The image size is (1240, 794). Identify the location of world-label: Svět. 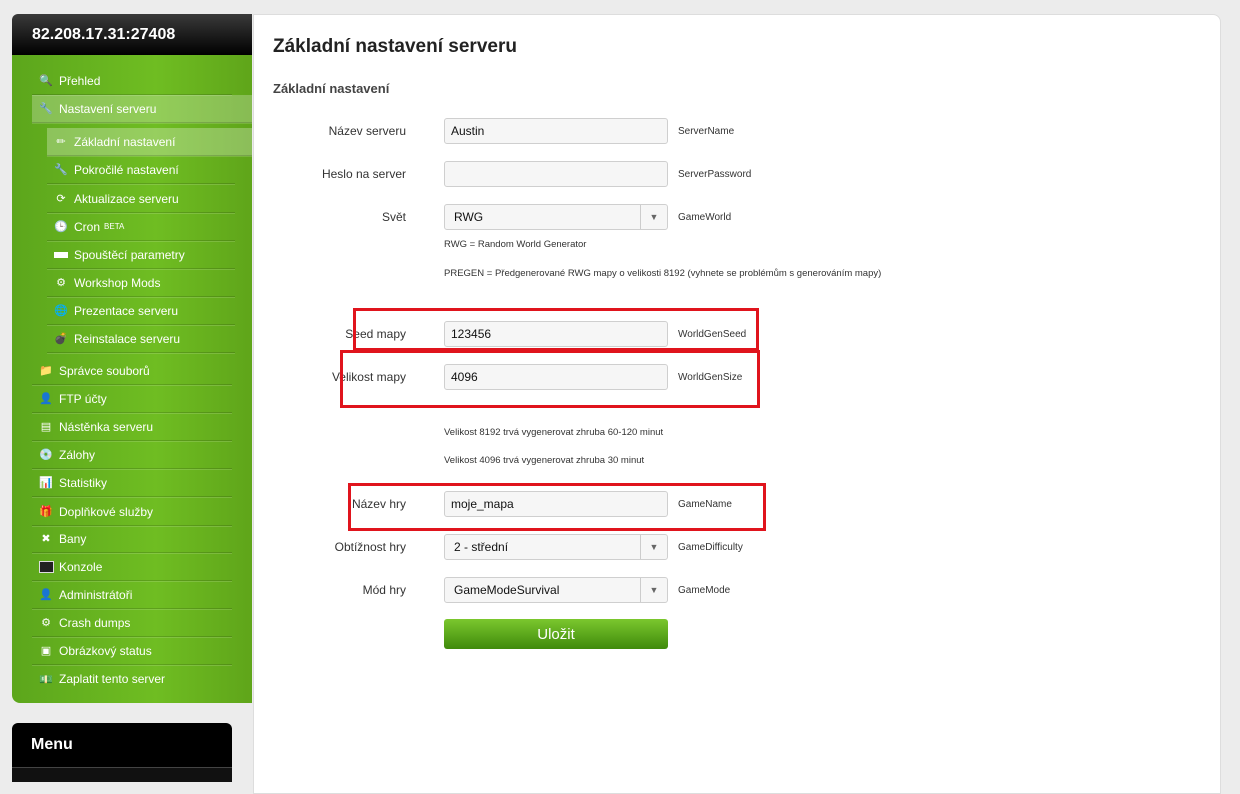
(393, 217).